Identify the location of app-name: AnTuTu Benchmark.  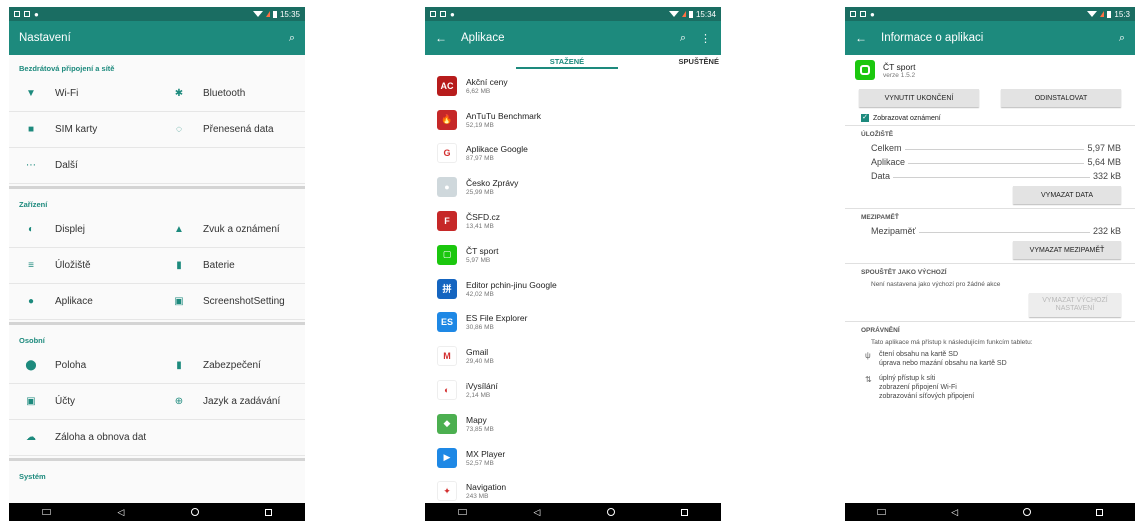
(503, 115).